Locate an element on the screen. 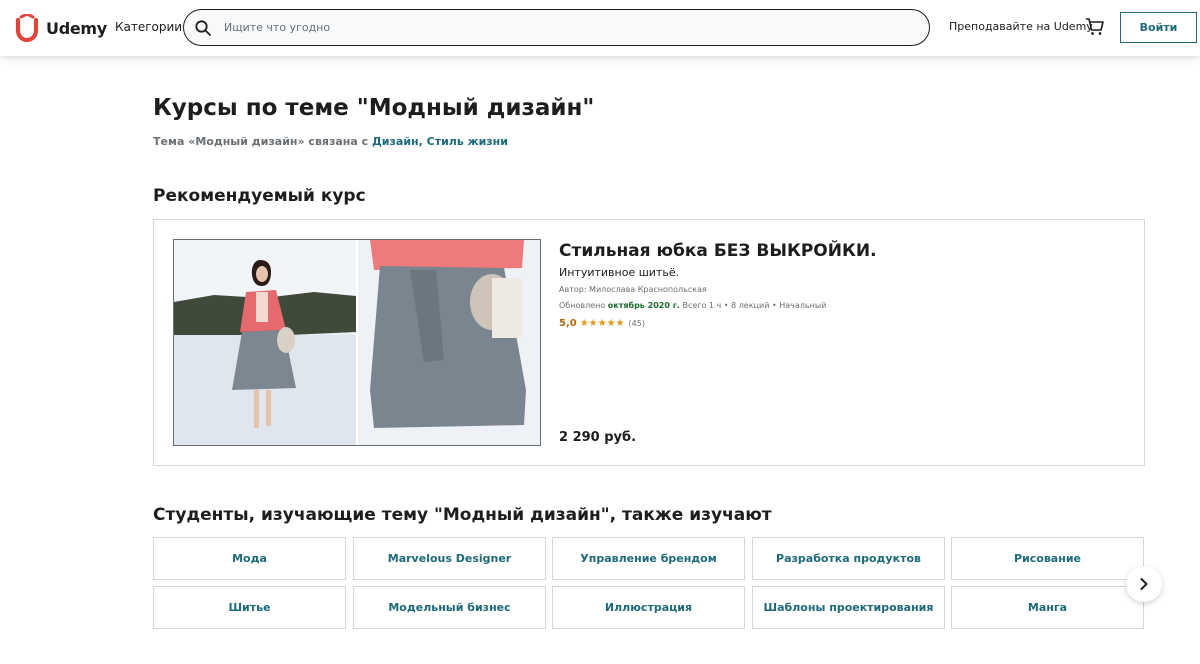  udemy-logo: Udemy is located at coordinates (59, 28).